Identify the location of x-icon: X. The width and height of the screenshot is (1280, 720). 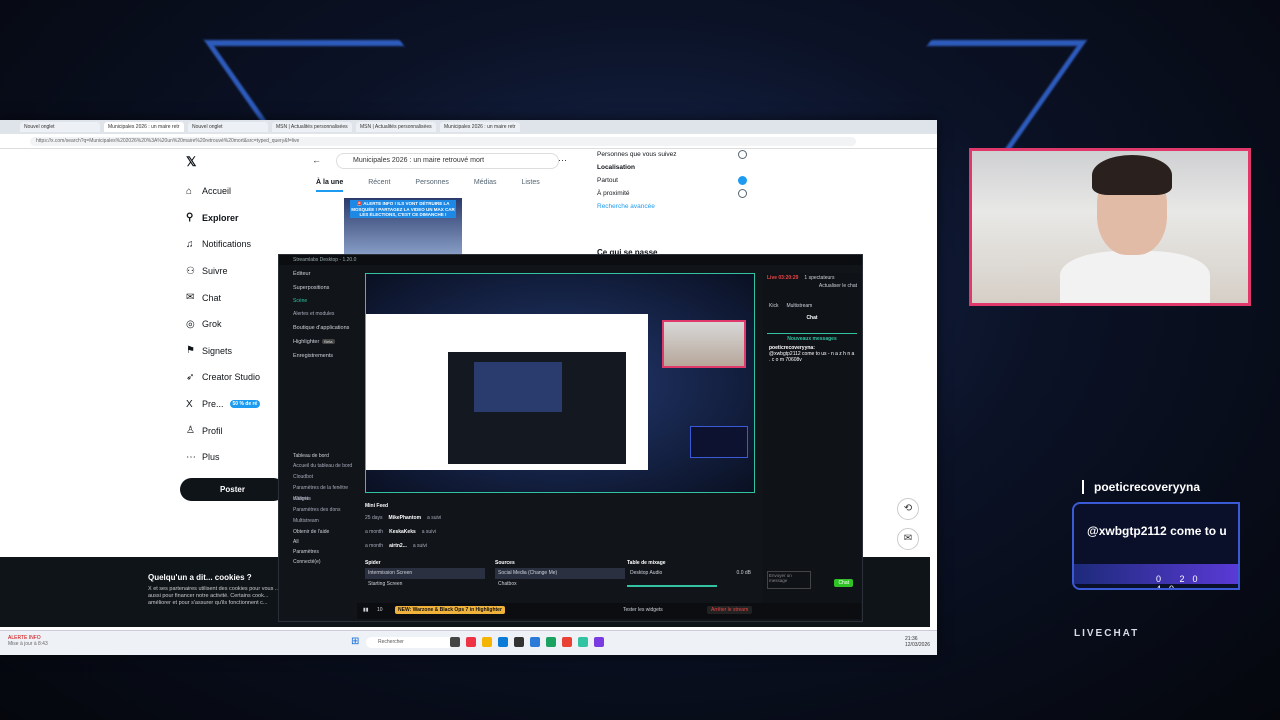
(189, 404).